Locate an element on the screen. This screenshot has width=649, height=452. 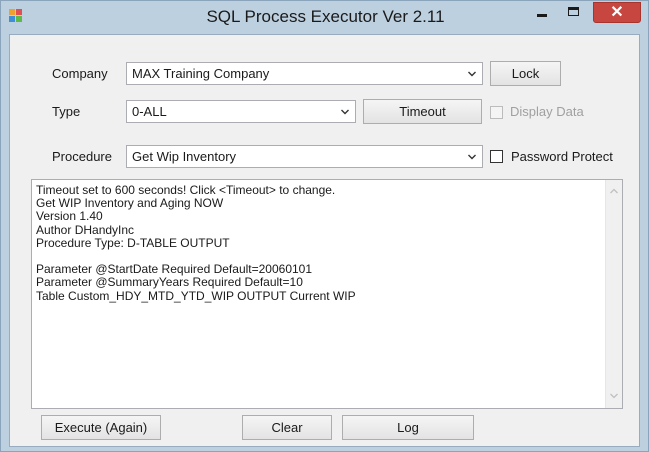
password-protect-label: Password Protect is located at coordinates (562, 156).